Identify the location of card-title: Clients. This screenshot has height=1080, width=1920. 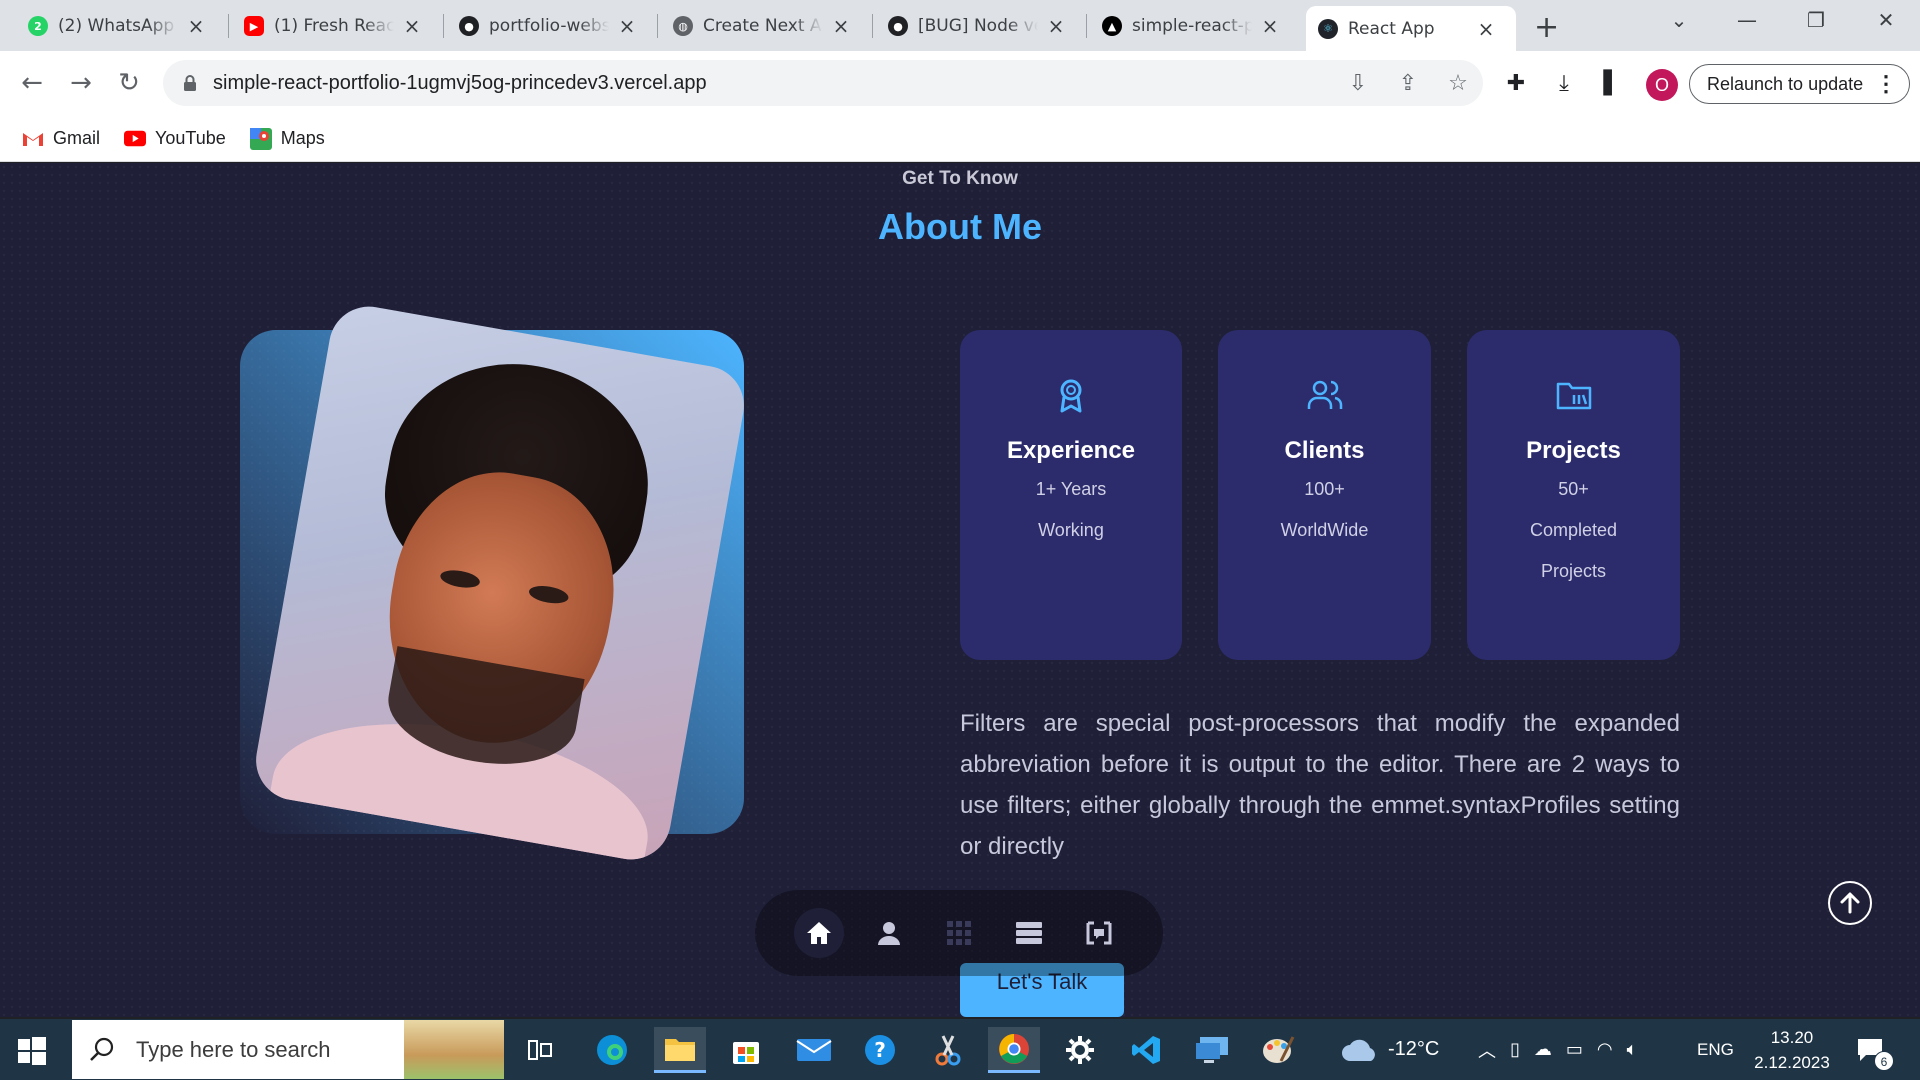
(1324, 450).